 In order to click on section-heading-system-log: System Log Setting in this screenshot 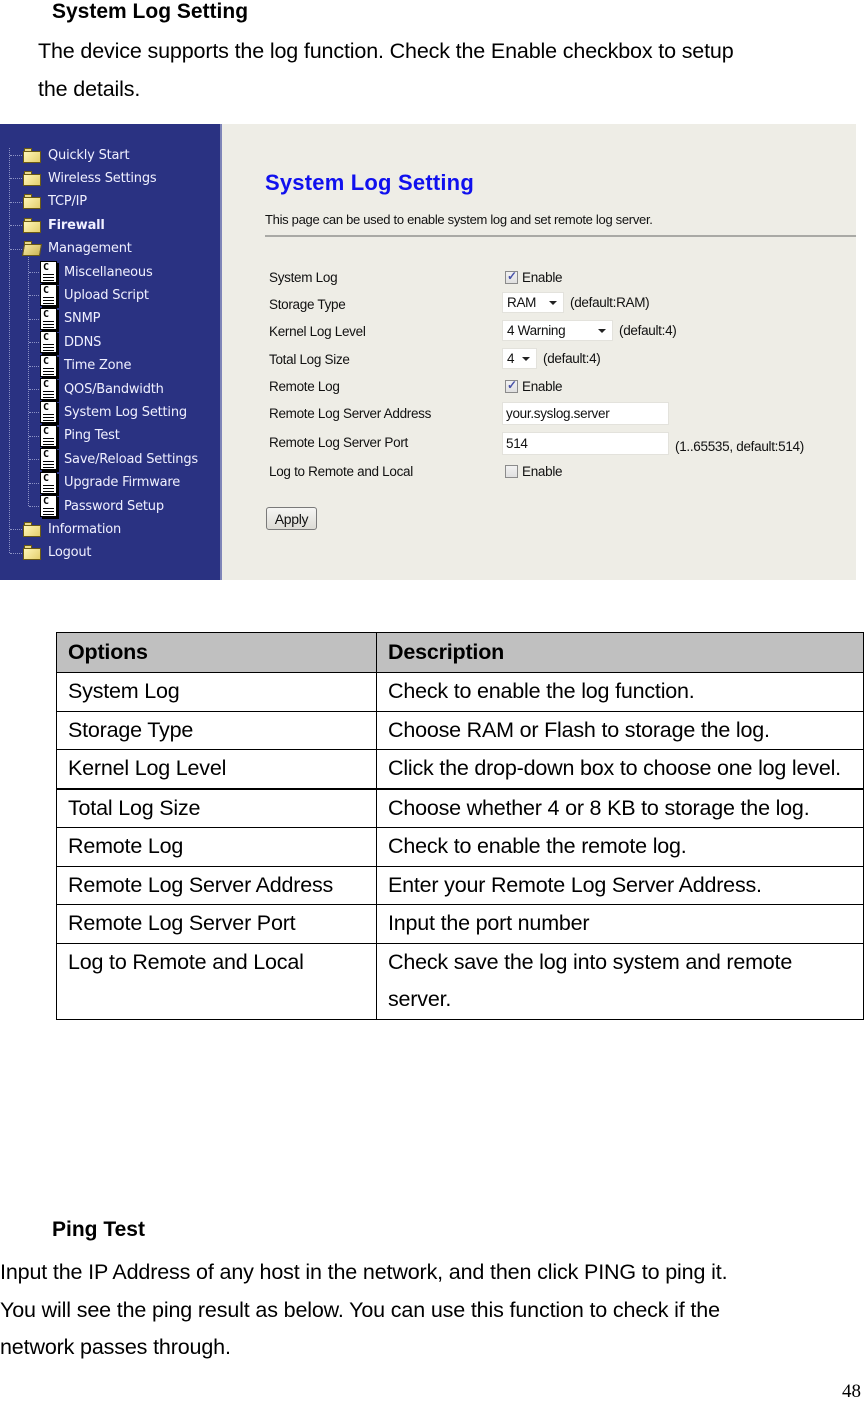, I will do `click(150, 11)`.